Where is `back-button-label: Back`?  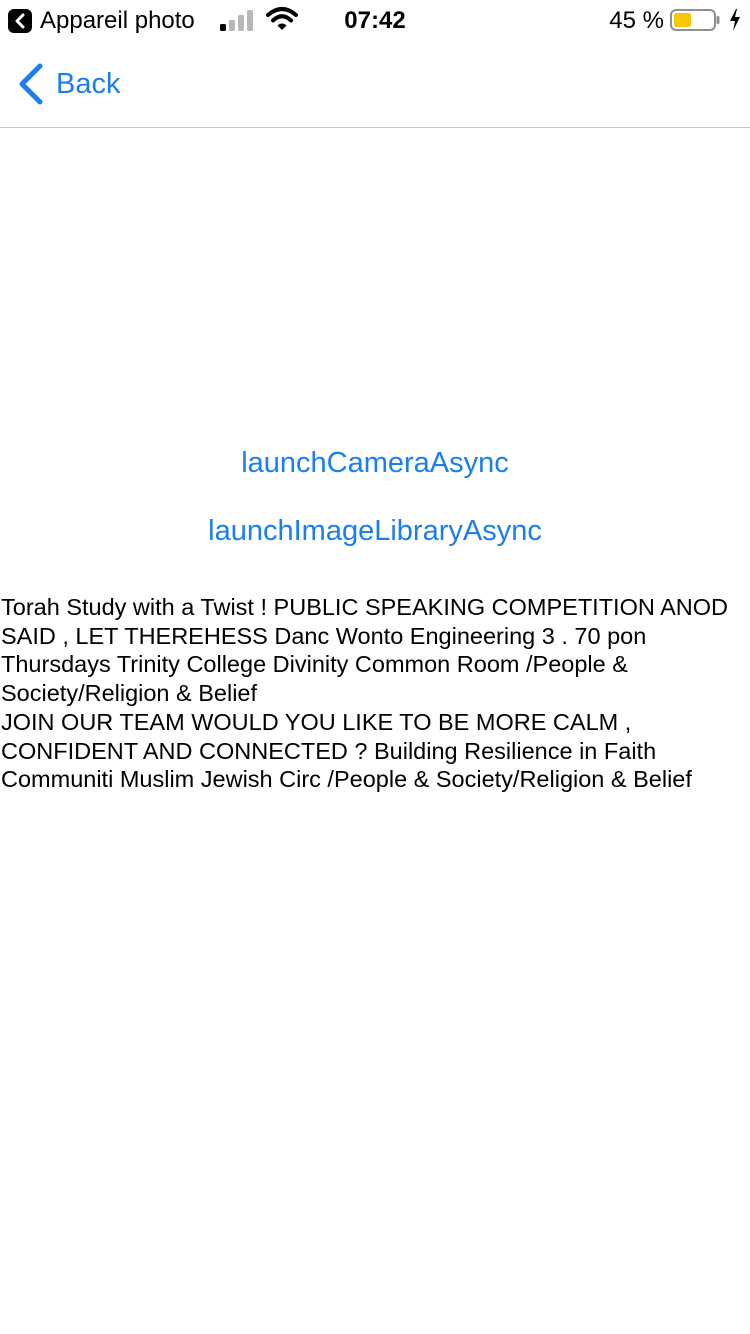 back-button-label: Back is located at coordinates (88, 84).